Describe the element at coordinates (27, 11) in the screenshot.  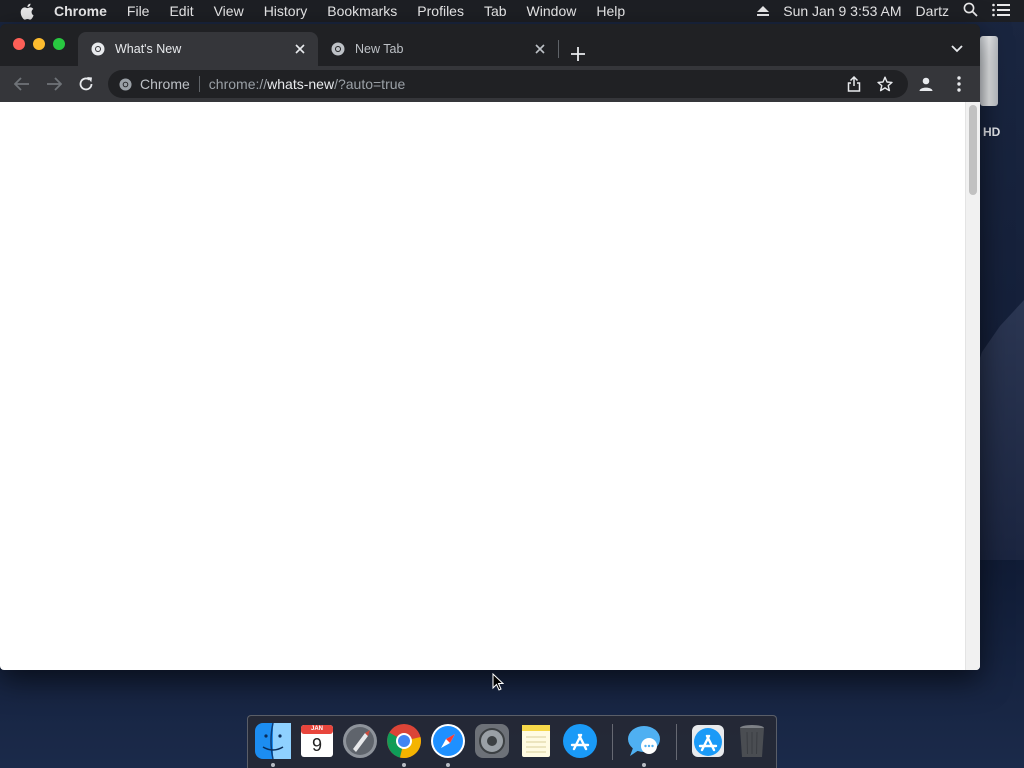
I see `apple-menu-icon` at that location.